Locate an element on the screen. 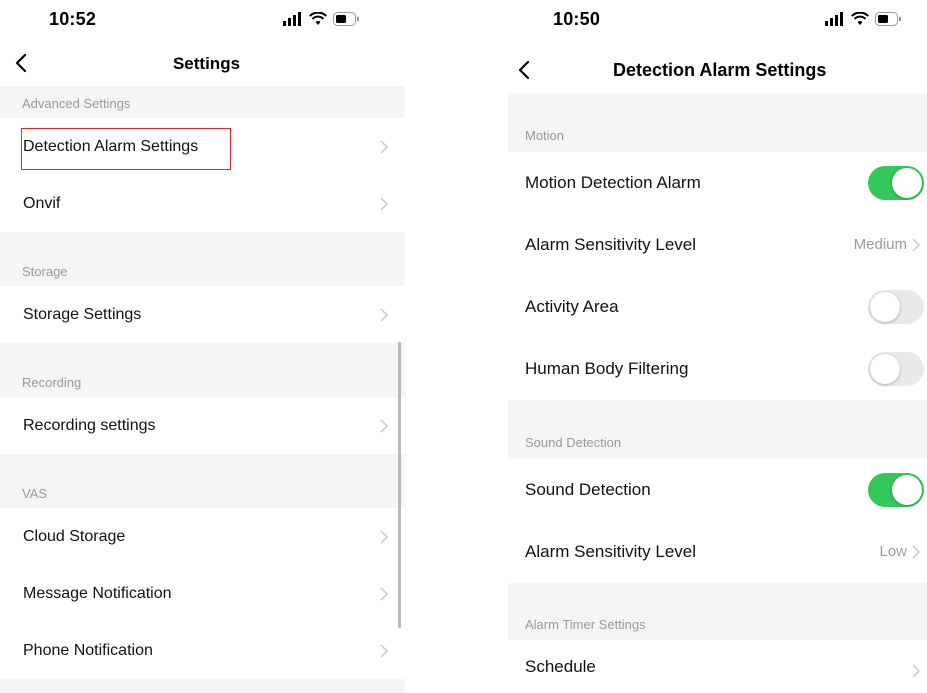 This screenshot has width=927, height=693. row-label: Recording settings is located at coordinates (89, 425).